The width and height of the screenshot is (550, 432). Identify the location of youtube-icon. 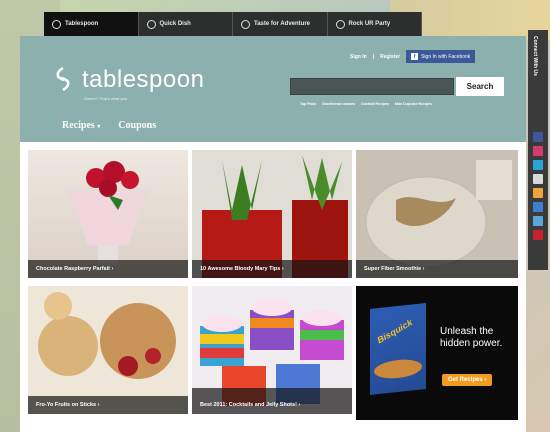
(538, 179).